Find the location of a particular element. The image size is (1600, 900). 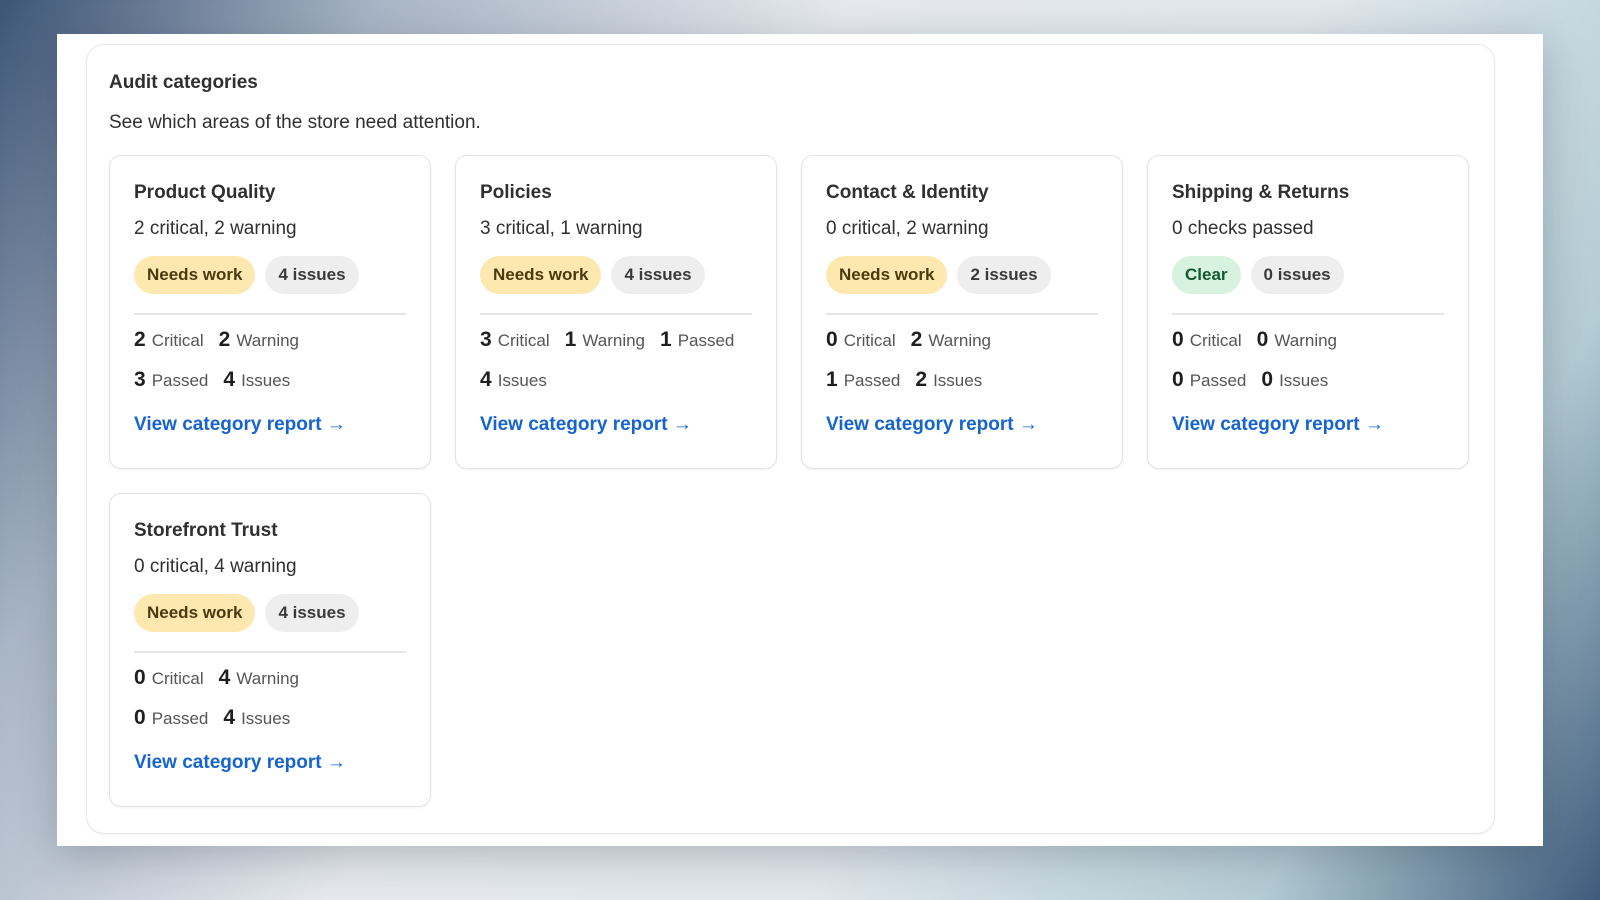

stat-passed: 3 Passed is located at coordinates (171, 381).